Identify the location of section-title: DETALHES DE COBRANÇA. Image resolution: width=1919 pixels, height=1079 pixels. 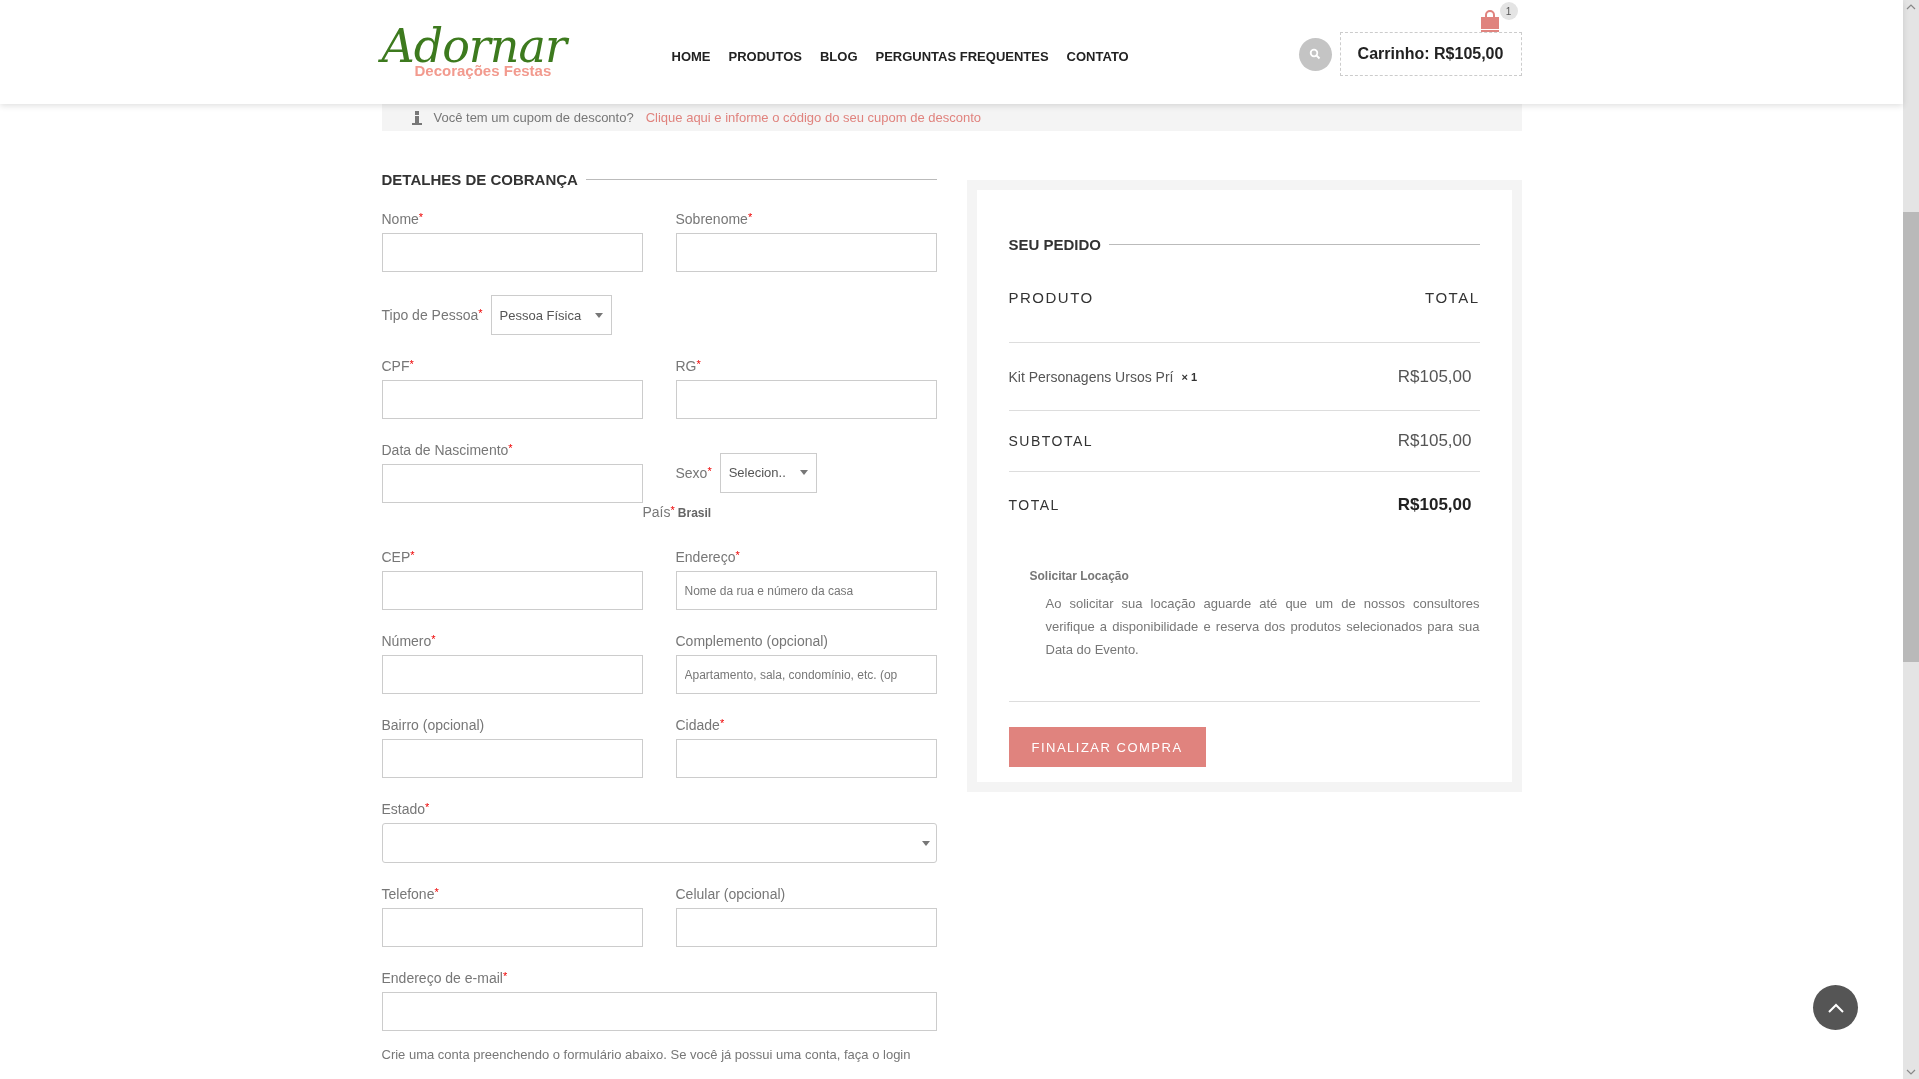
(479, 179).